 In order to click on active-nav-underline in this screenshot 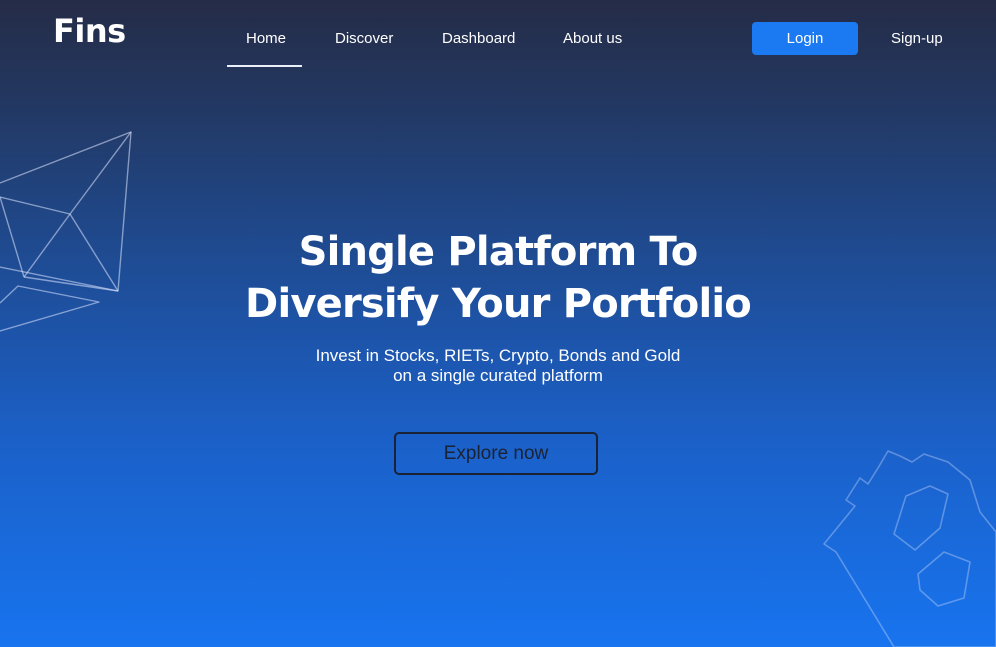, I will do `click(264, 66)`.